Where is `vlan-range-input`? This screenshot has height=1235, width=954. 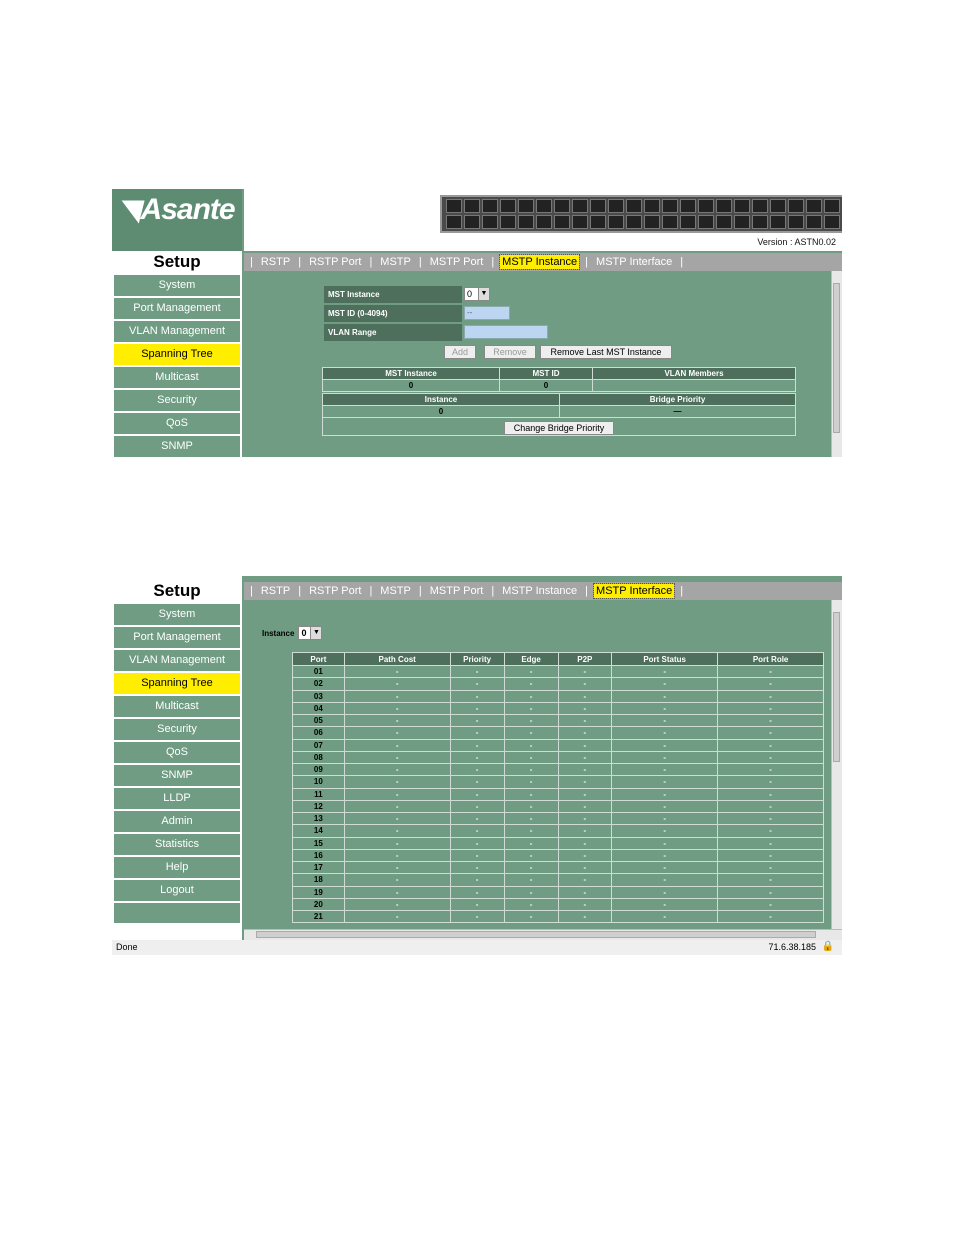
vlan-range-input is located at coordinates (506, 332).